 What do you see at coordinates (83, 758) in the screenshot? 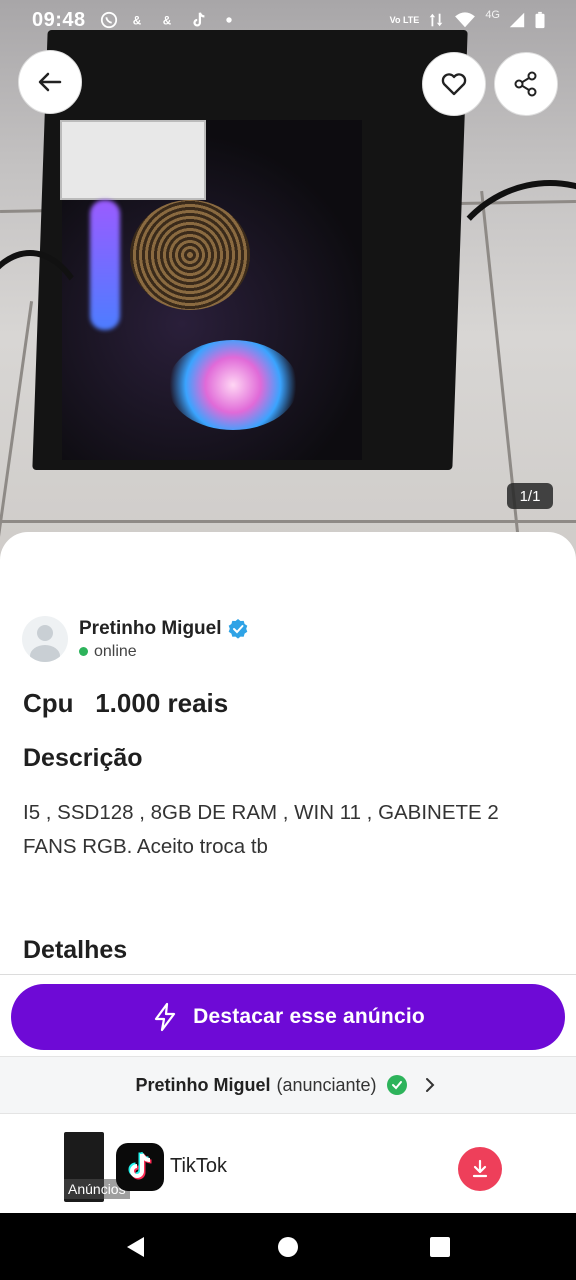
I see `description-heading: Descrição` at bounding box center [83, 758].